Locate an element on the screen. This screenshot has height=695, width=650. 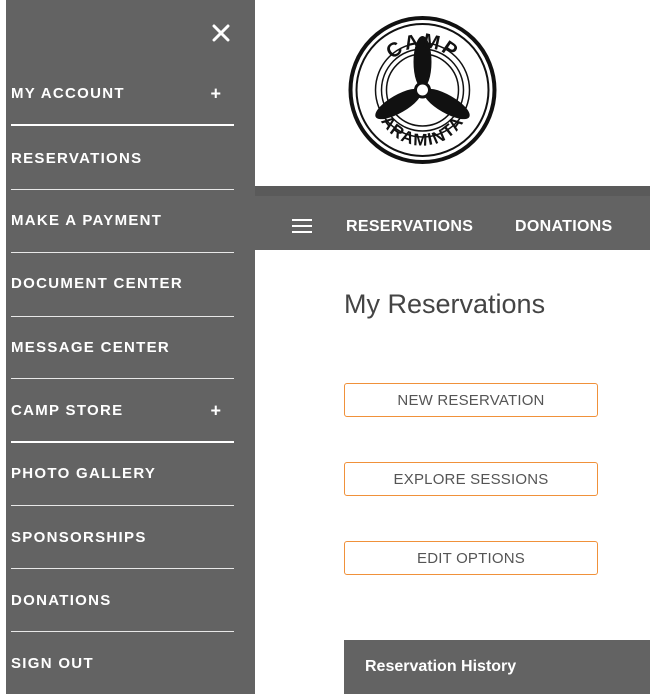
propeller-logo-icon: CAMP ARAMINTA is located at coordinates (422, 90).